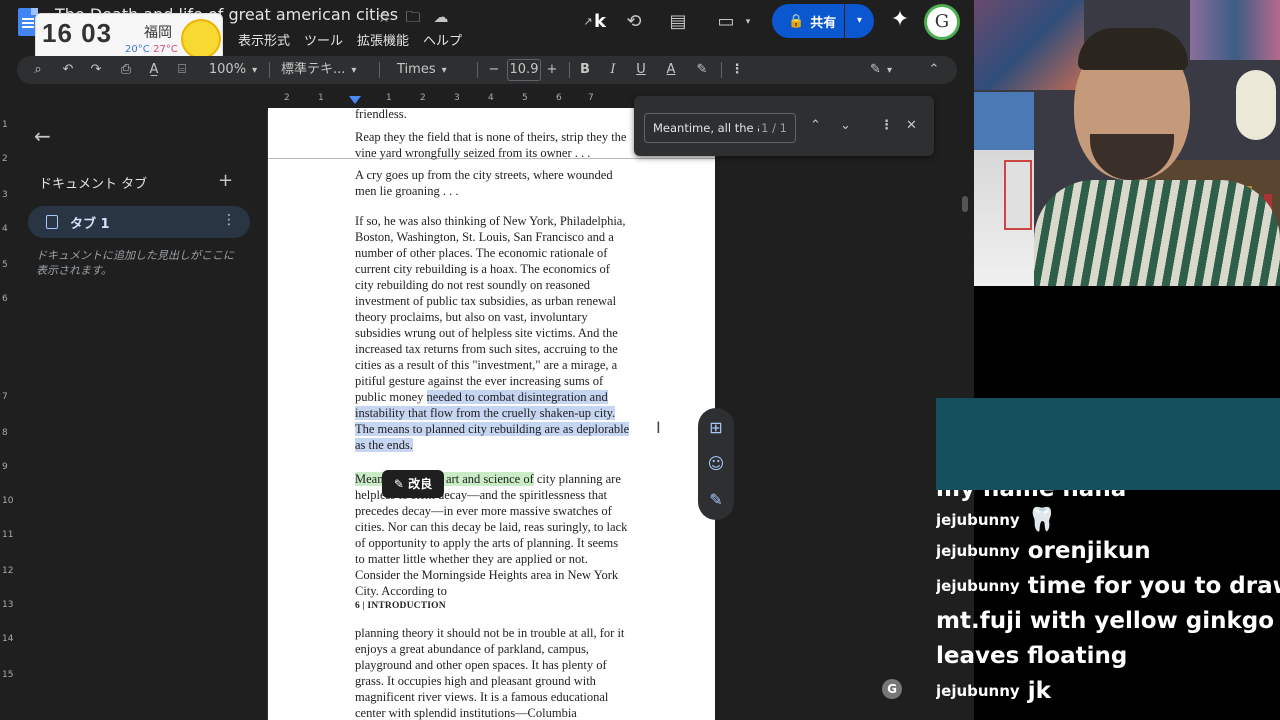 Image resolution: width=1280 pixels, height=720 pixels. What do you see at coordinates (900, 20) in the screenshot?
I see `gemini-icon: ✦` at bounding box center [900, 20].